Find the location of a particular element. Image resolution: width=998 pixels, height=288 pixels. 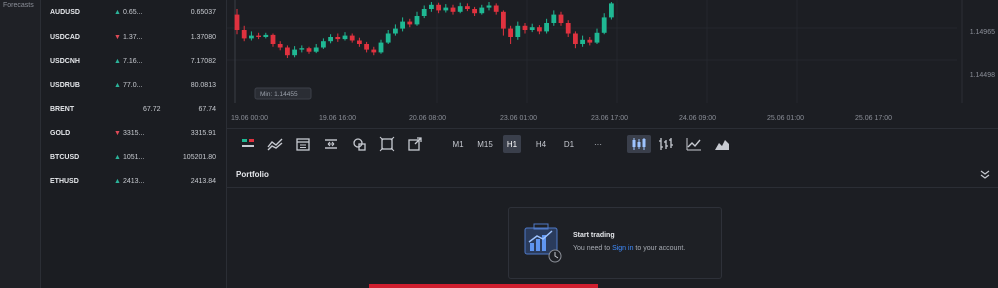

left-rail: Forecasts is located at coordinates (20, 144).